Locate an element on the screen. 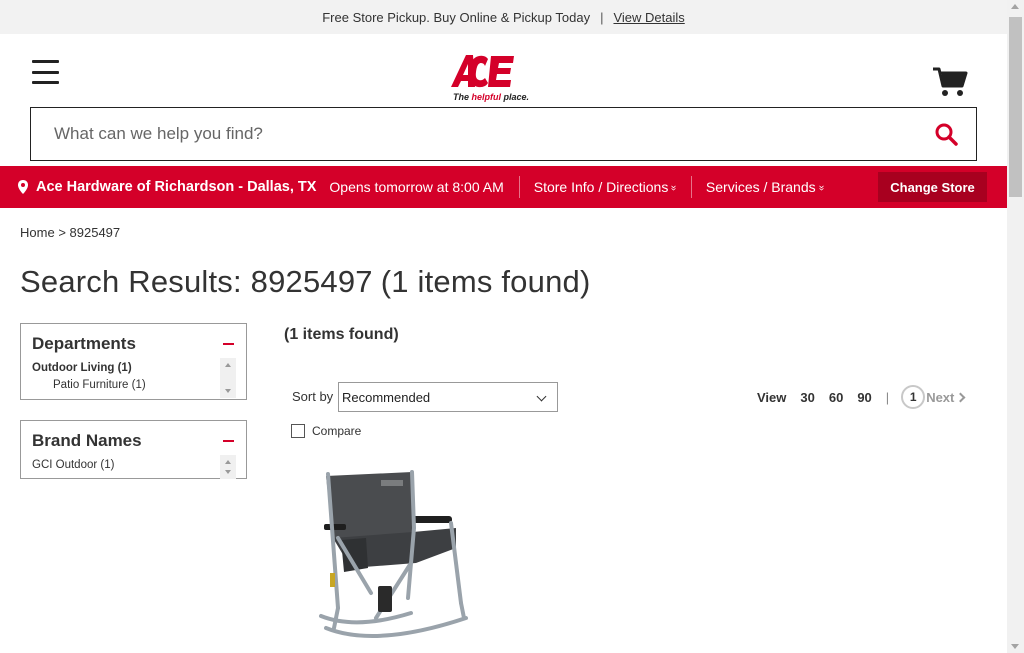 Image resolution: width=1024 pixels, height=653 pixels. compare-checkbox: Compare is located at coordinates (326, 431).